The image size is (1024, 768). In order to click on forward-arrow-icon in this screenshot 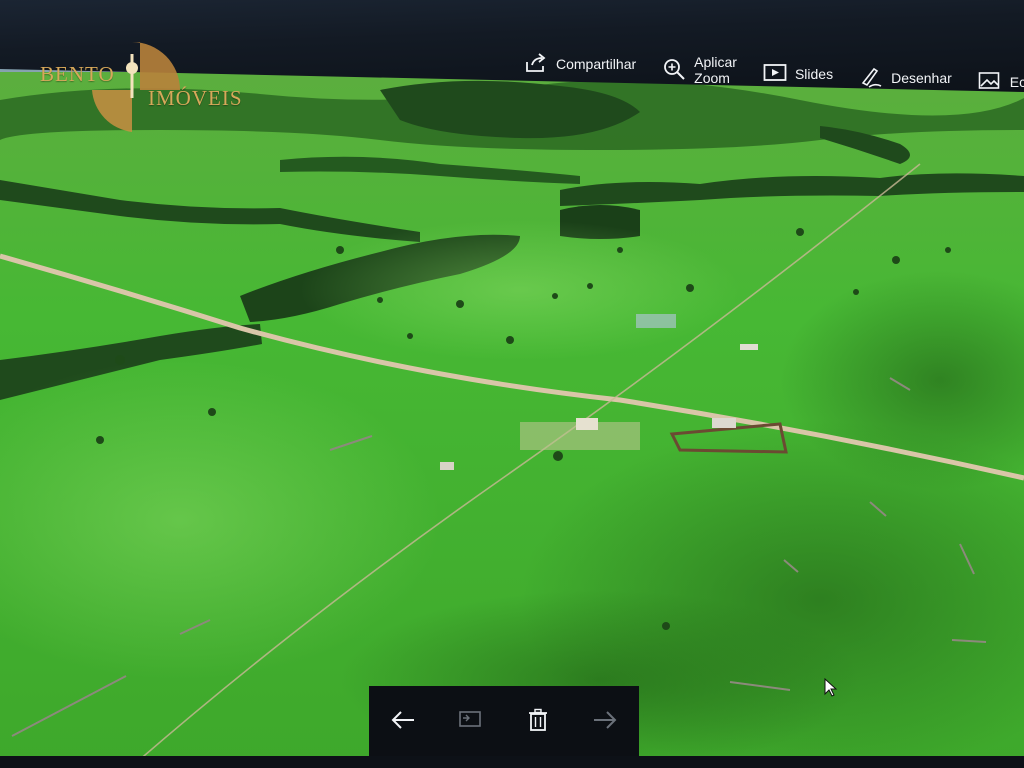, I will do `click(605, 722)`.